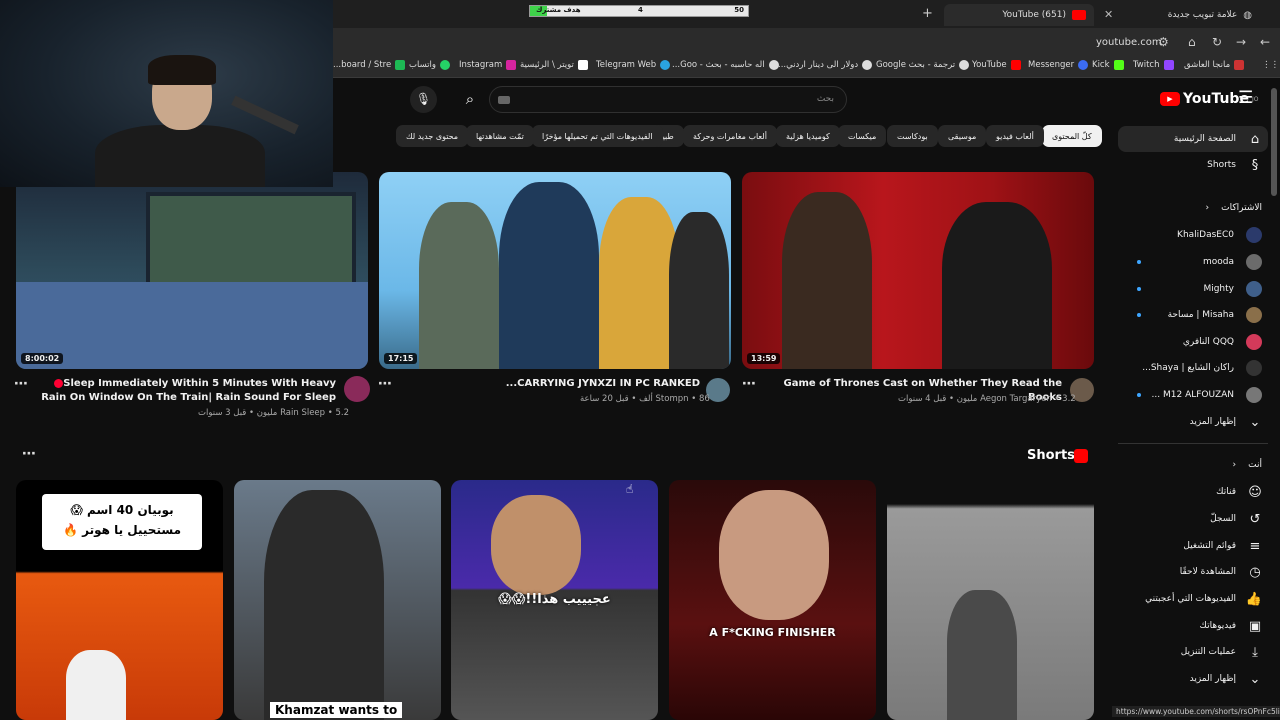 This screenshot has width=1280, height=720. What do you see at coordinates (1204, 139) in the screenshot?
I see `sidebar-item-label: الصفحة الرئيسية` at bounding box center [1204, 139].